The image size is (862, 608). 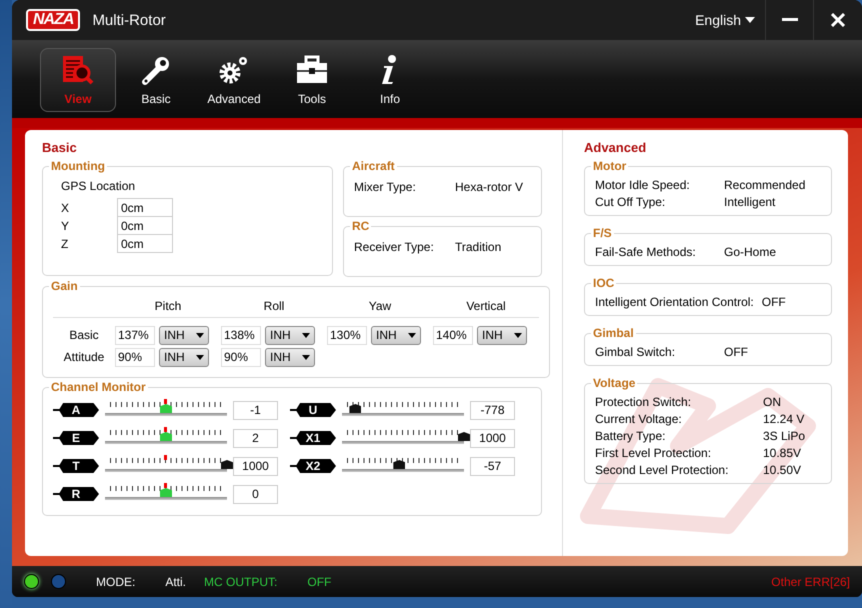 What do you see at coordinates (313, 466) in the screenshot?
I see `channel-tag: X2` at bounding box center [313, 466].